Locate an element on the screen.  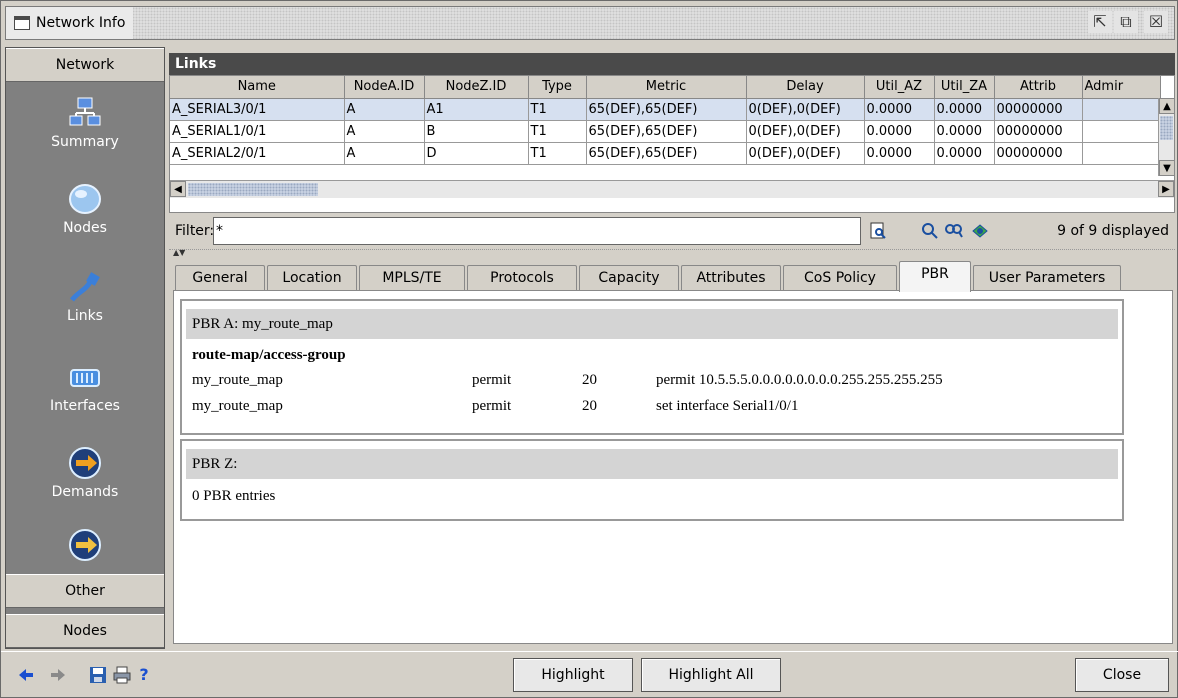
links-icon is located at coordinates (85, 287).